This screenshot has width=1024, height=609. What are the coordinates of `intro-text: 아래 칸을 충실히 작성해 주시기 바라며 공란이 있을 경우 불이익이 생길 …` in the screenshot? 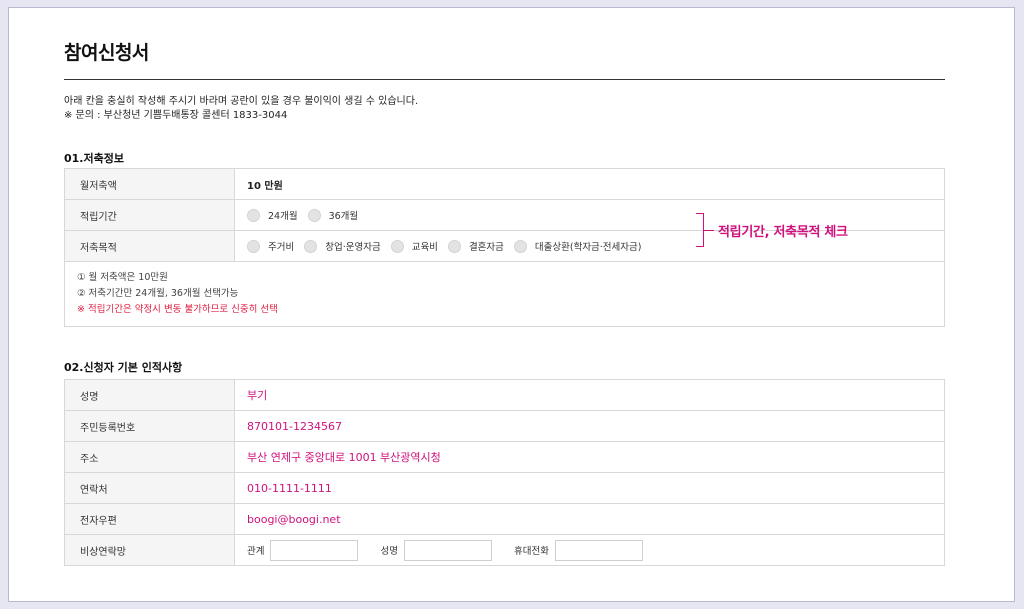 It's located at (241, 109).